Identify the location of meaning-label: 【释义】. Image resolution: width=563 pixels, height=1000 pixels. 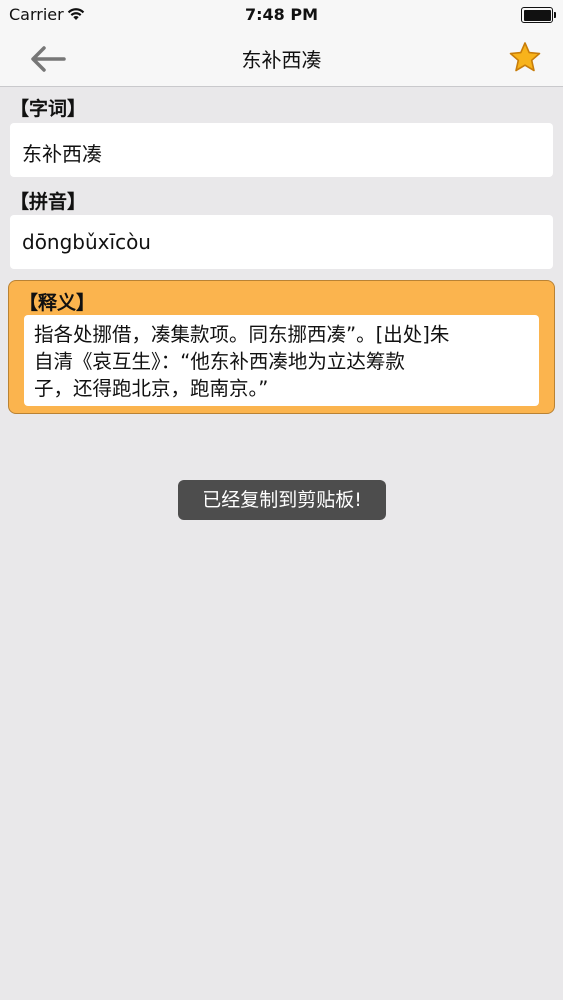
(57, 303).